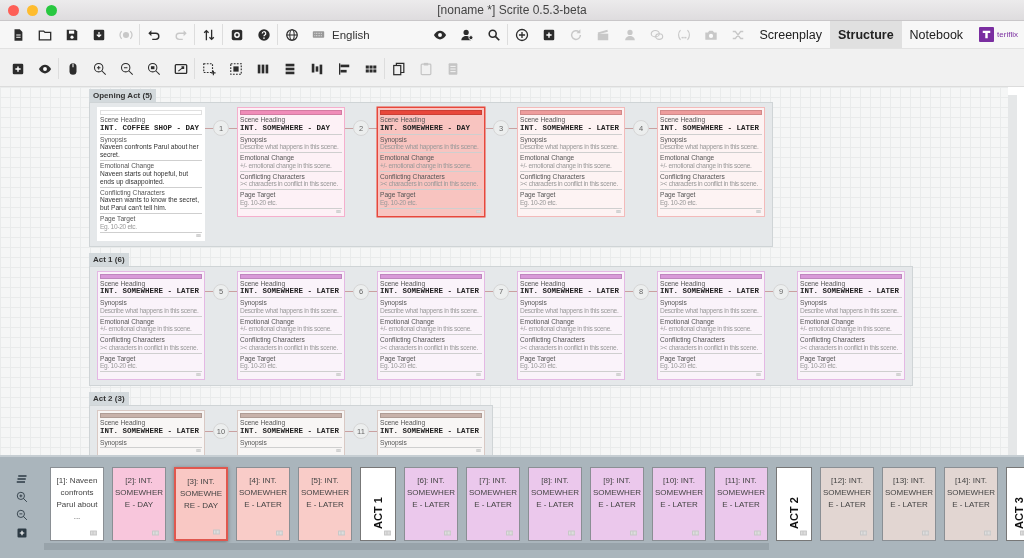 The height and width of the screenshot is (558, 1024). What do you see at coordinates (398, 68) in the screenshot?
I see `copy-icon` at bounding box center [398, 68].